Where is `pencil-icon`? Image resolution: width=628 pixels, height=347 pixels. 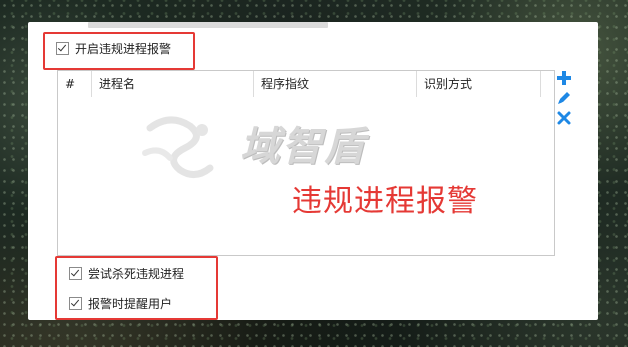 pencil-icon is located at coordinates (564, 98).